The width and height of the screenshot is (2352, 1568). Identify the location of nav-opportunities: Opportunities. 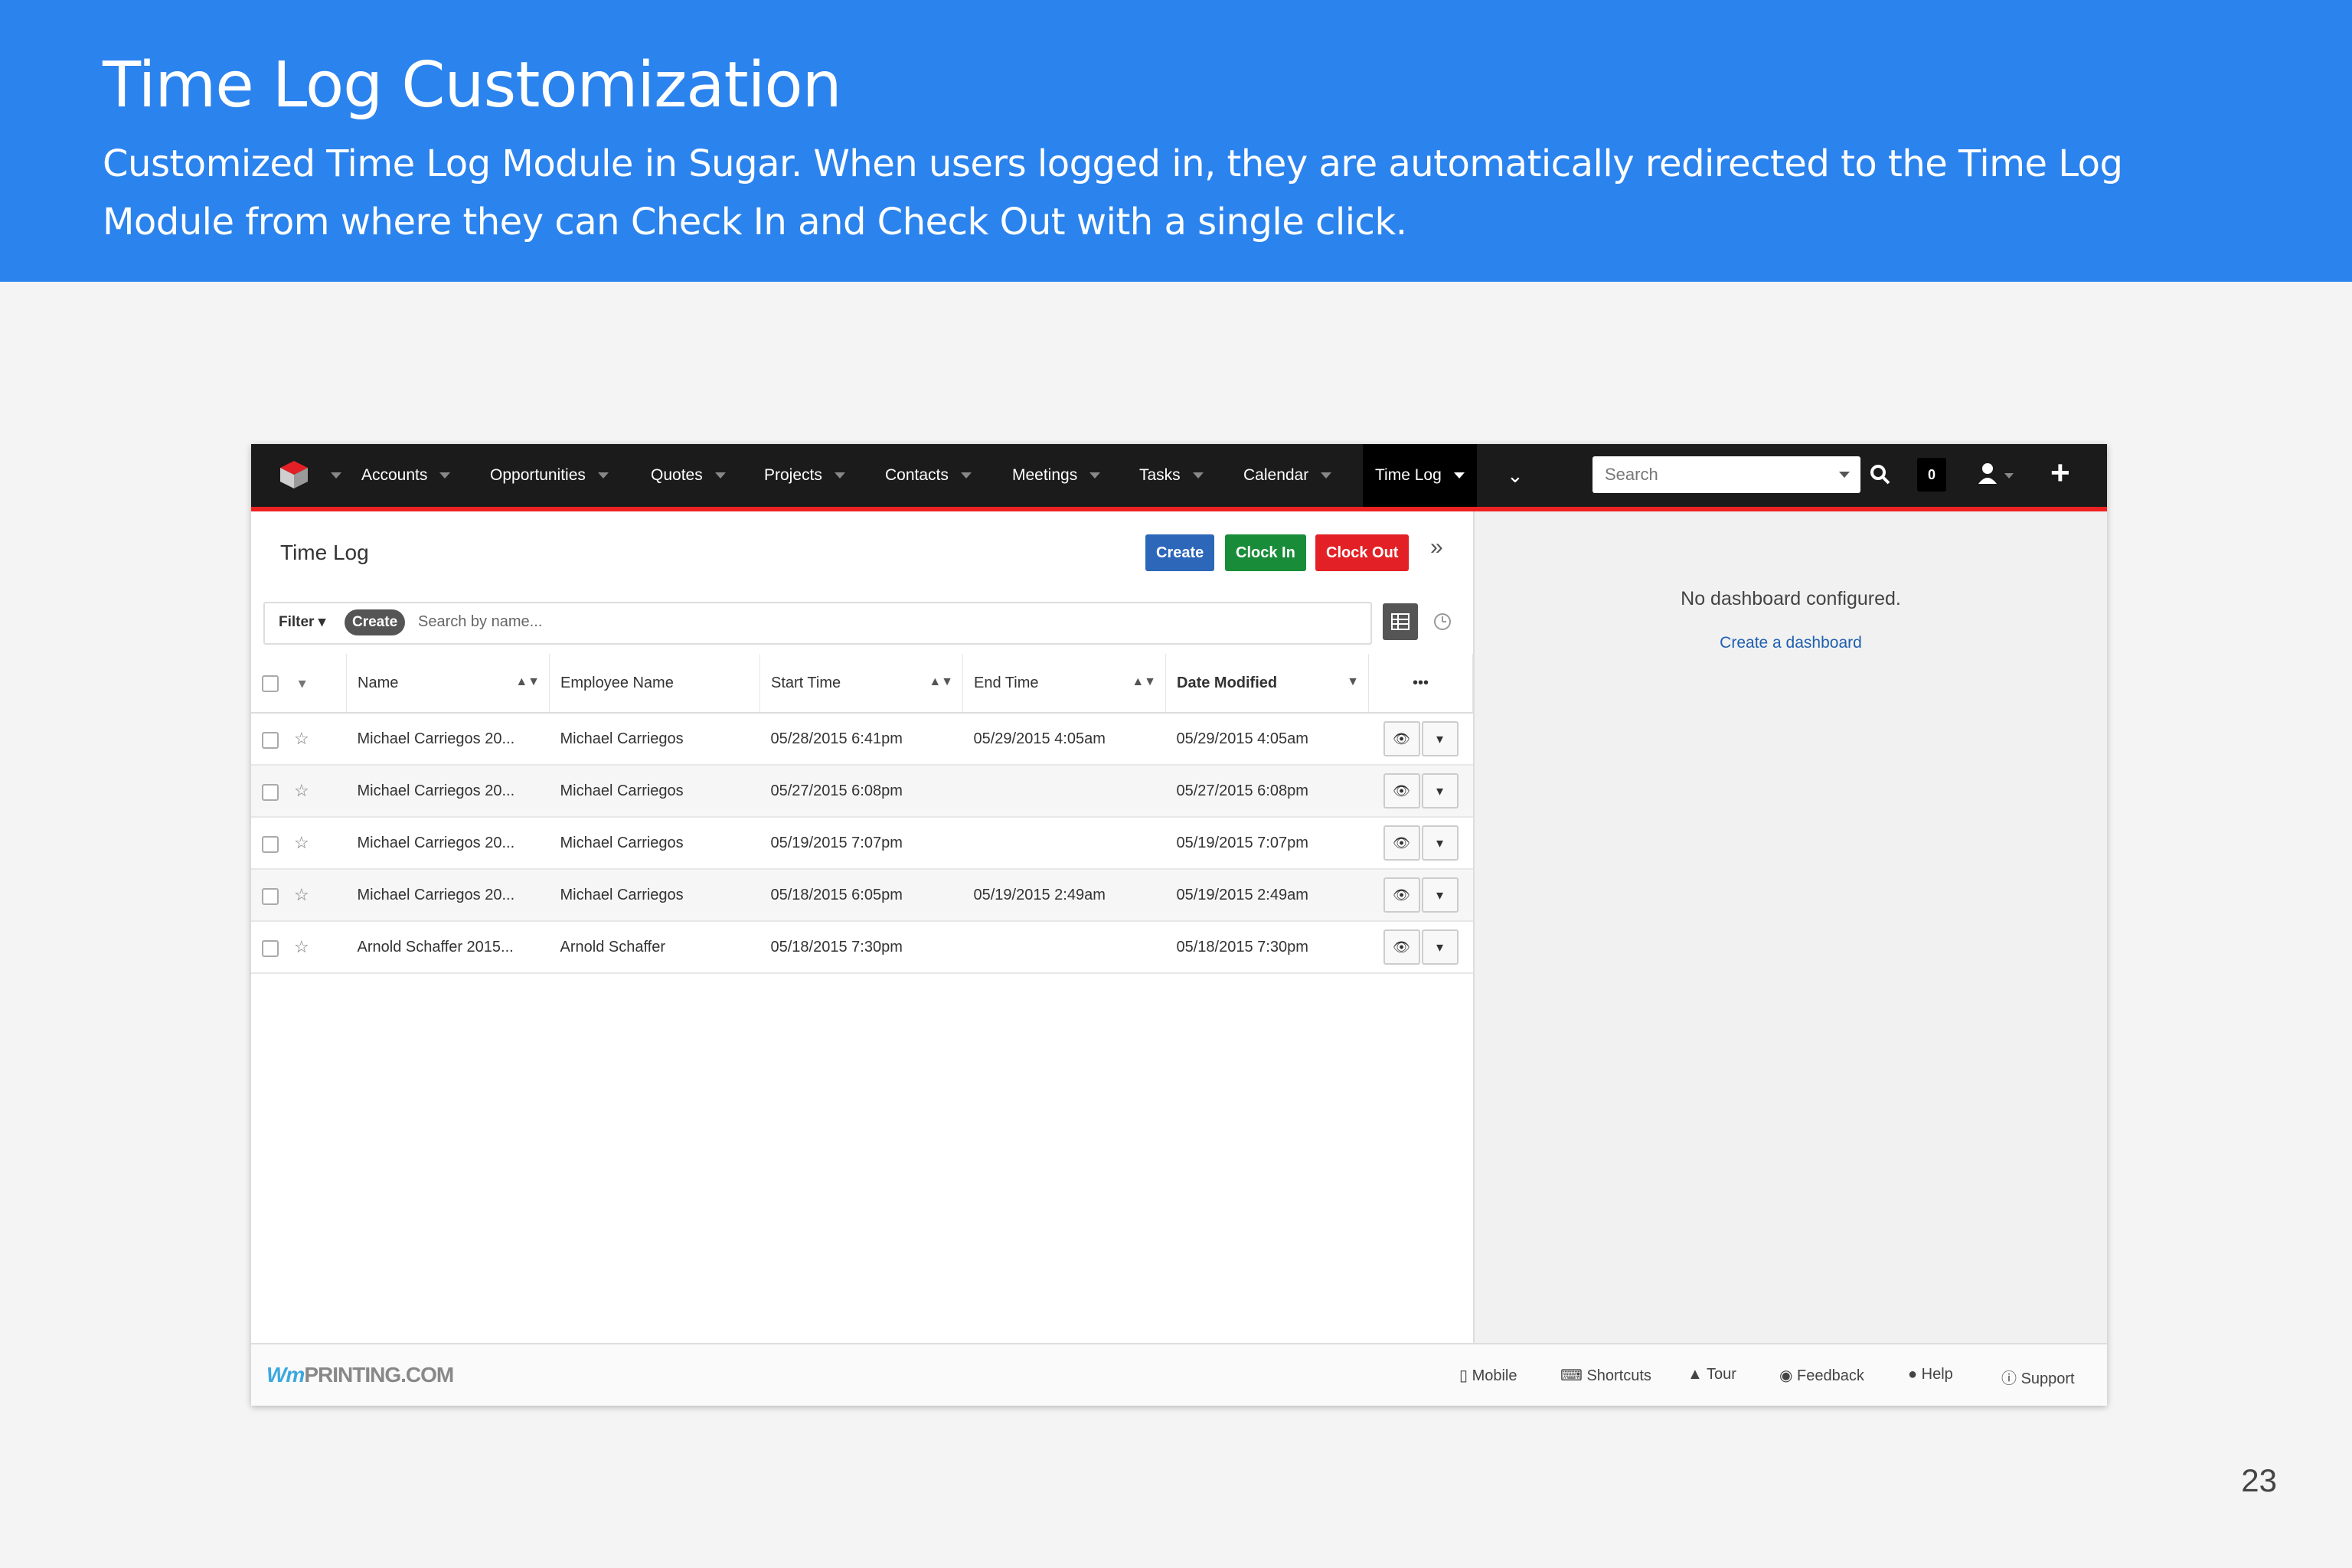
(549, 475).